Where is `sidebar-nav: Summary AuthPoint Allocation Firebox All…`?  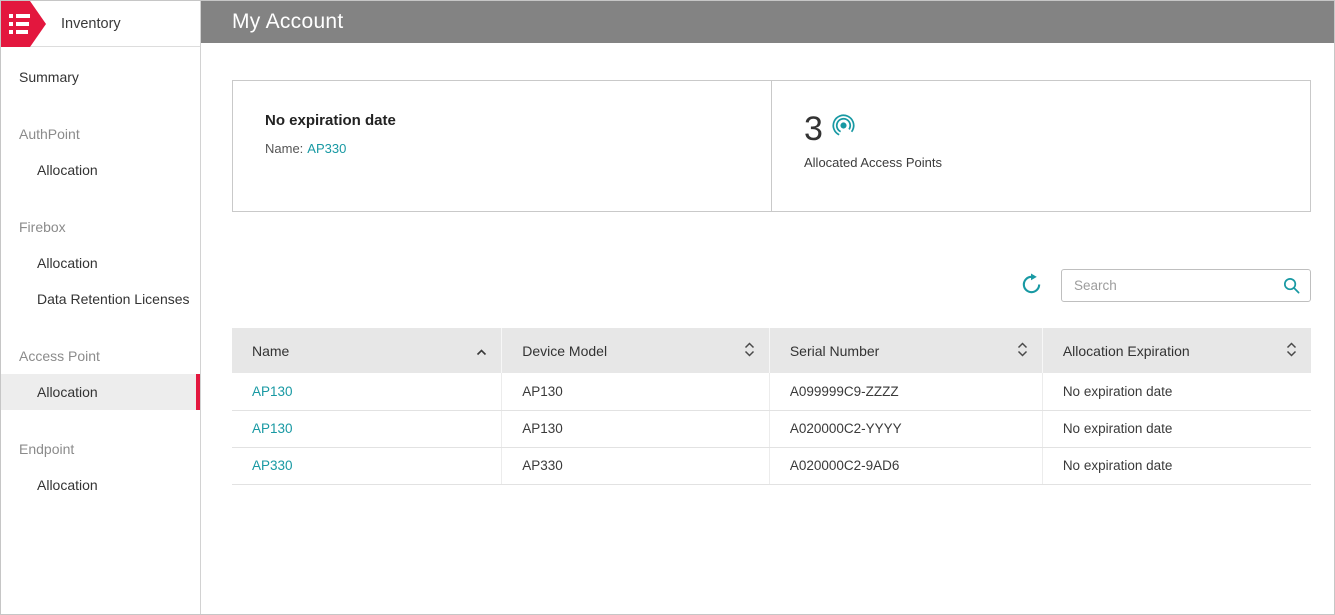 sidebar-nav: Summary AuthPoint Allocation Firebox All… is located at coordinates (100, 275).